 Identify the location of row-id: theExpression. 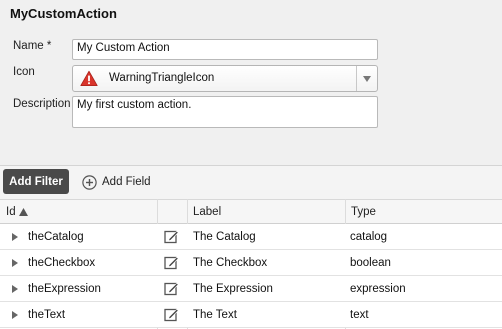
(64, 289).